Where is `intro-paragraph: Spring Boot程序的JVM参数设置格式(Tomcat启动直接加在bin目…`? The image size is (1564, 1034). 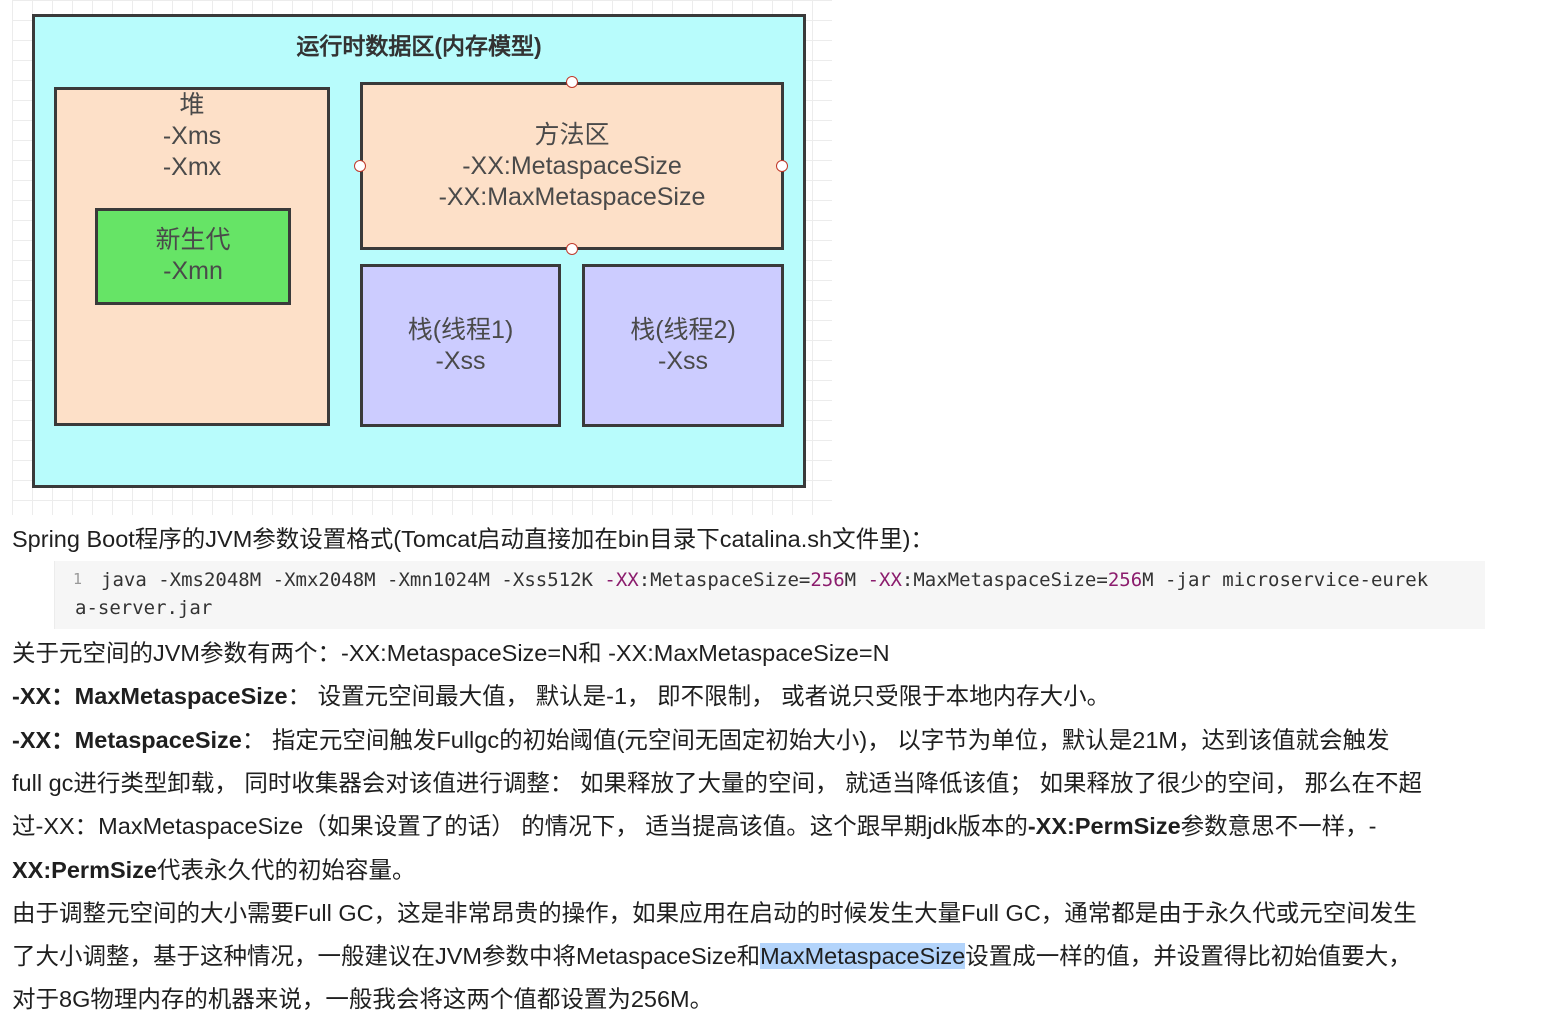
intro-paragraph: Spring Boot程序的JVM参数设置格式(Tomcat启动直接加在bin目… is located at coordinates (473, 539).